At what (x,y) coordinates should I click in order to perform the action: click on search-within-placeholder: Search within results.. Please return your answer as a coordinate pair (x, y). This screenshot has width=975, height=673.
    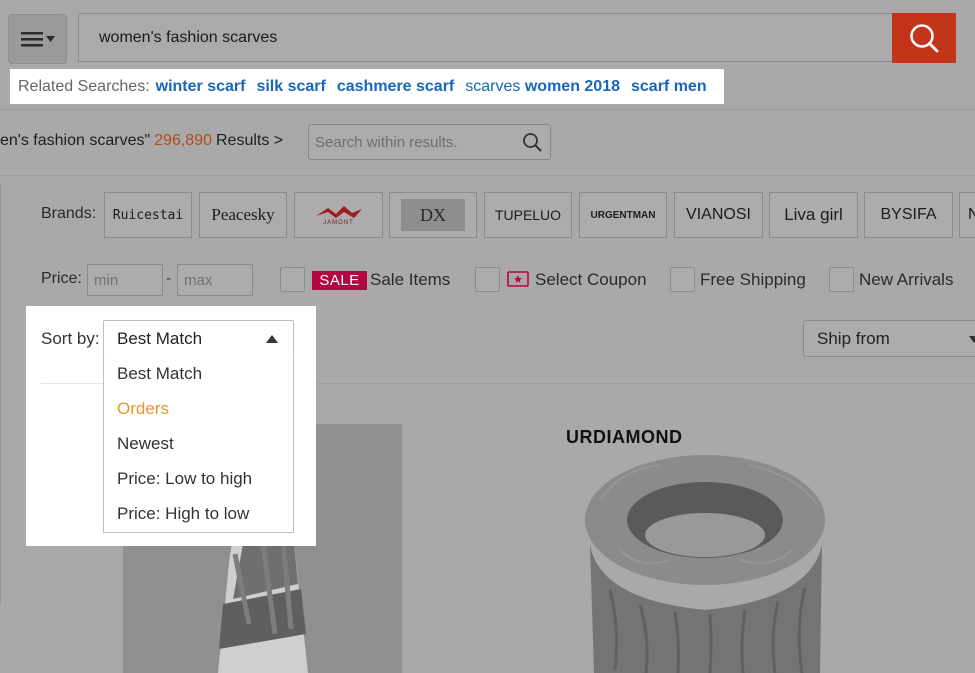
    Looking at the image, I should click on (386, 142).